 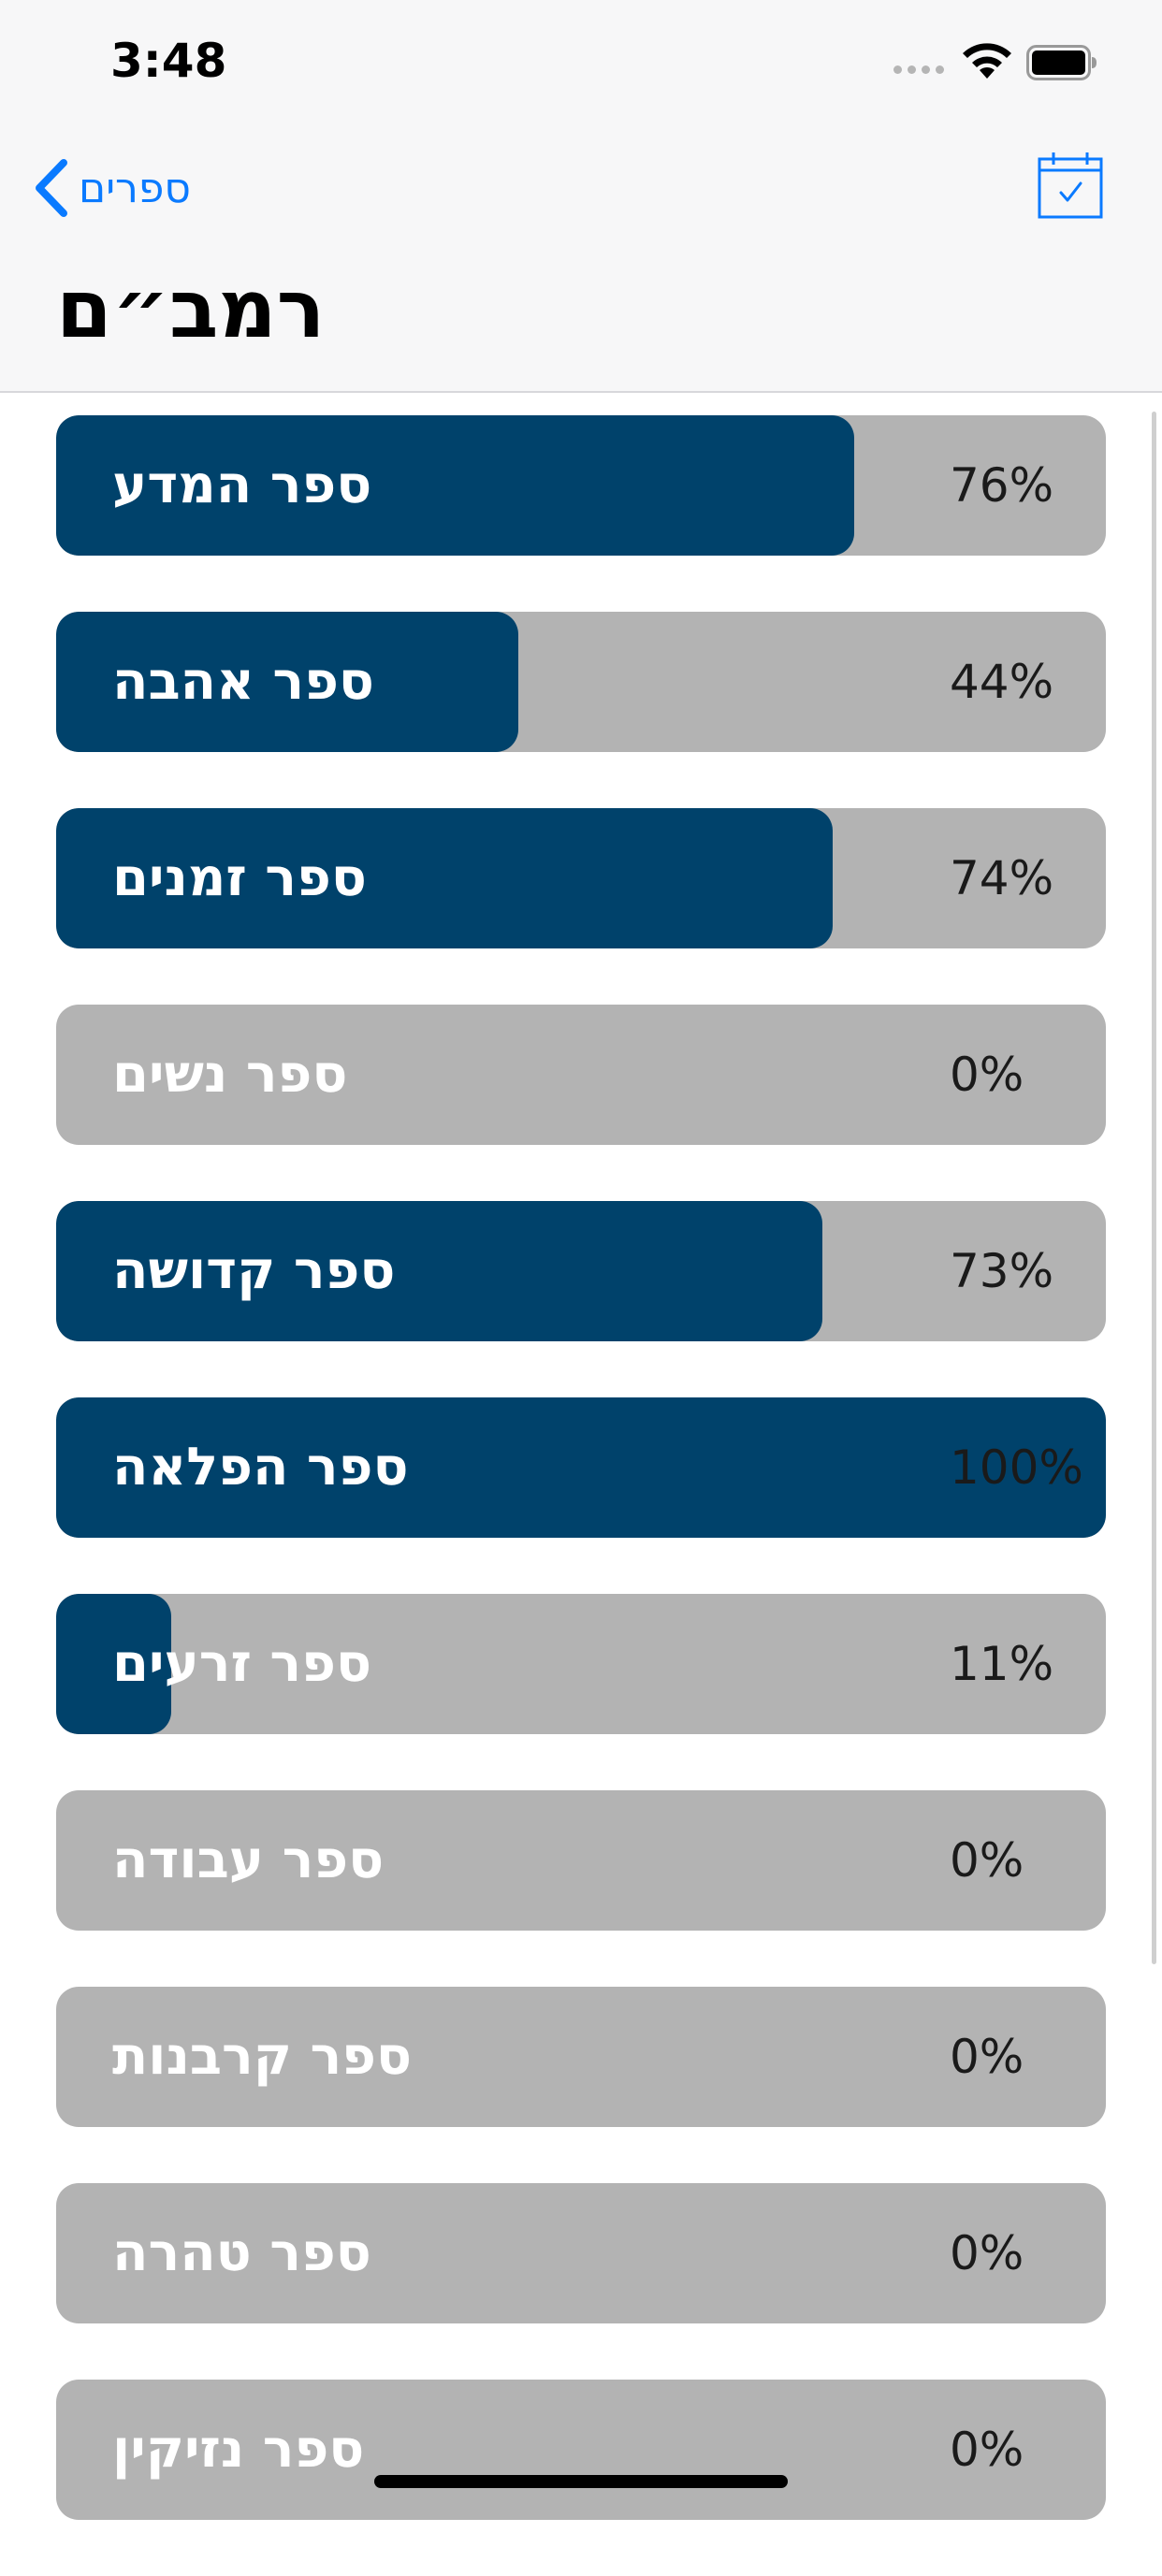 I want to click on book-percent: 74%, so click(x=1002, y=878).